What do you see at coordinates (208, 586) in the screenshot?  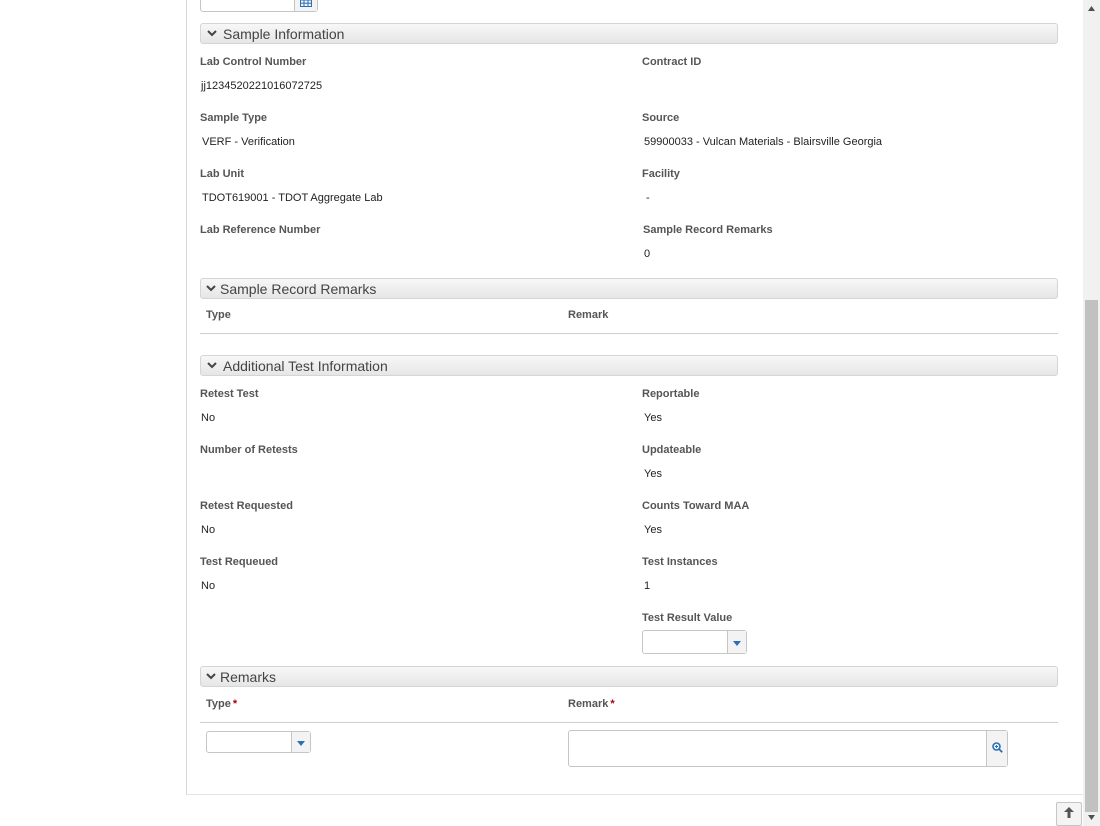 I see `test-requeued-value: No` at bounding box center [208, 586].